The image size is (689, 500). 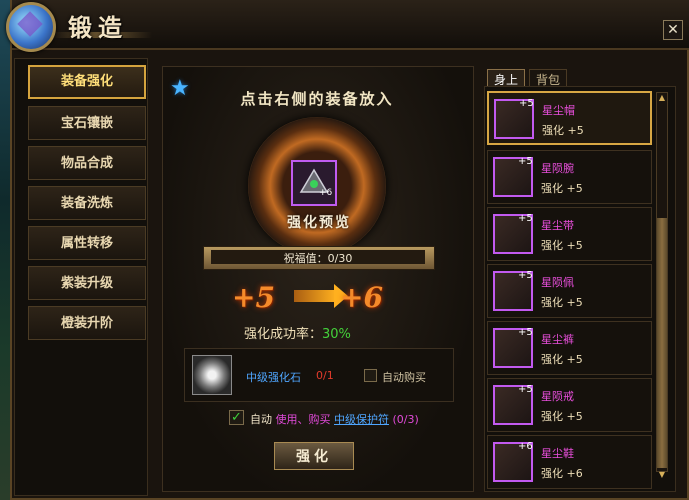 What do you see at coordinates (314, 183) in the screenshot?
I see `equipment-slot` at bounding box center [314, 183].